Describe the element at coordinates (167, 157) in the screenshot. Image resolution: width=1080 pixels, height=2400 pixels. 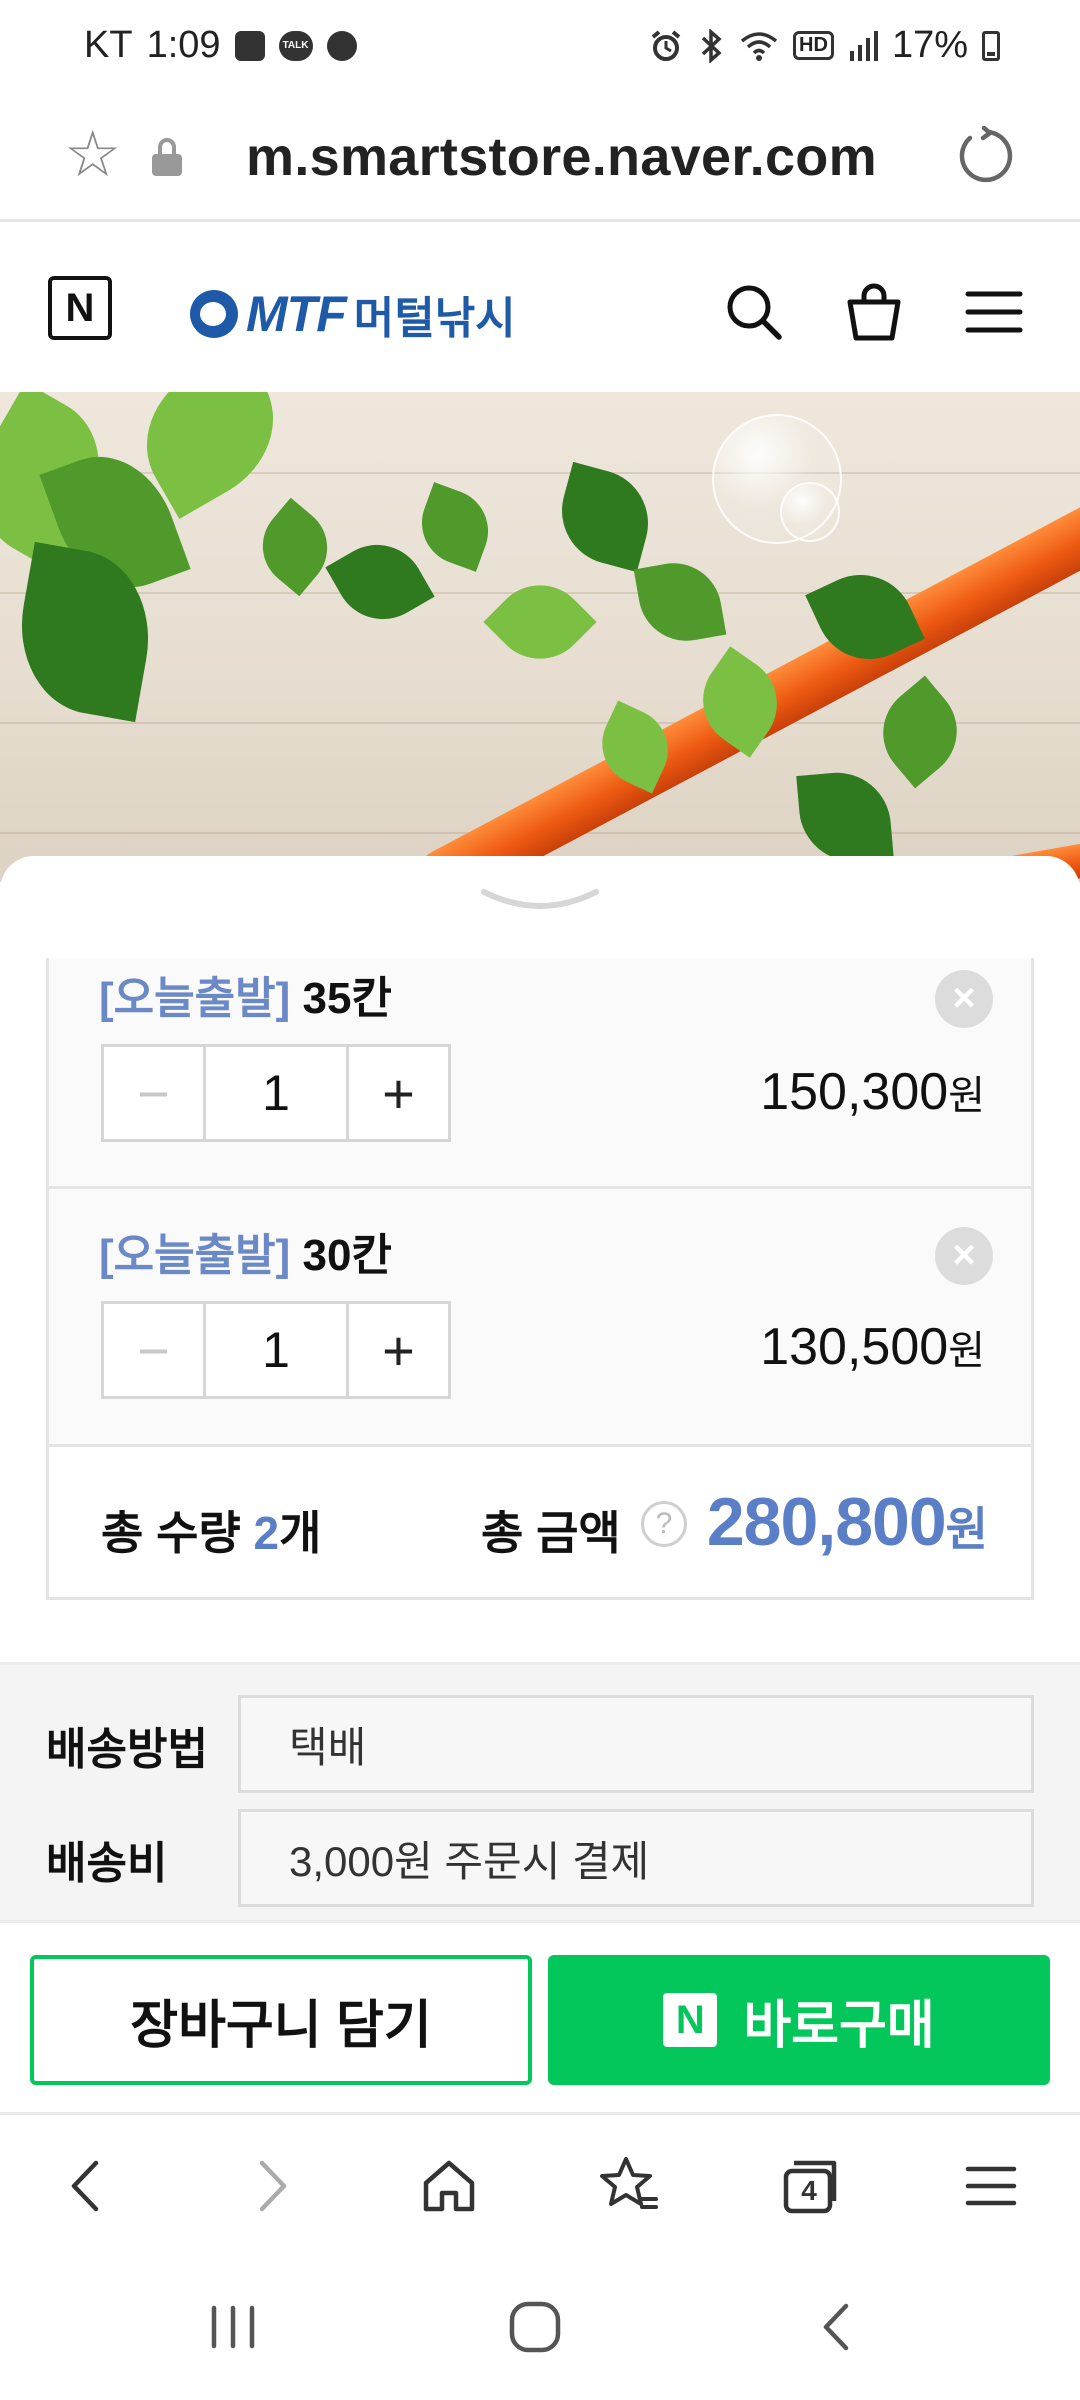
I see `lock-icon` at that location.